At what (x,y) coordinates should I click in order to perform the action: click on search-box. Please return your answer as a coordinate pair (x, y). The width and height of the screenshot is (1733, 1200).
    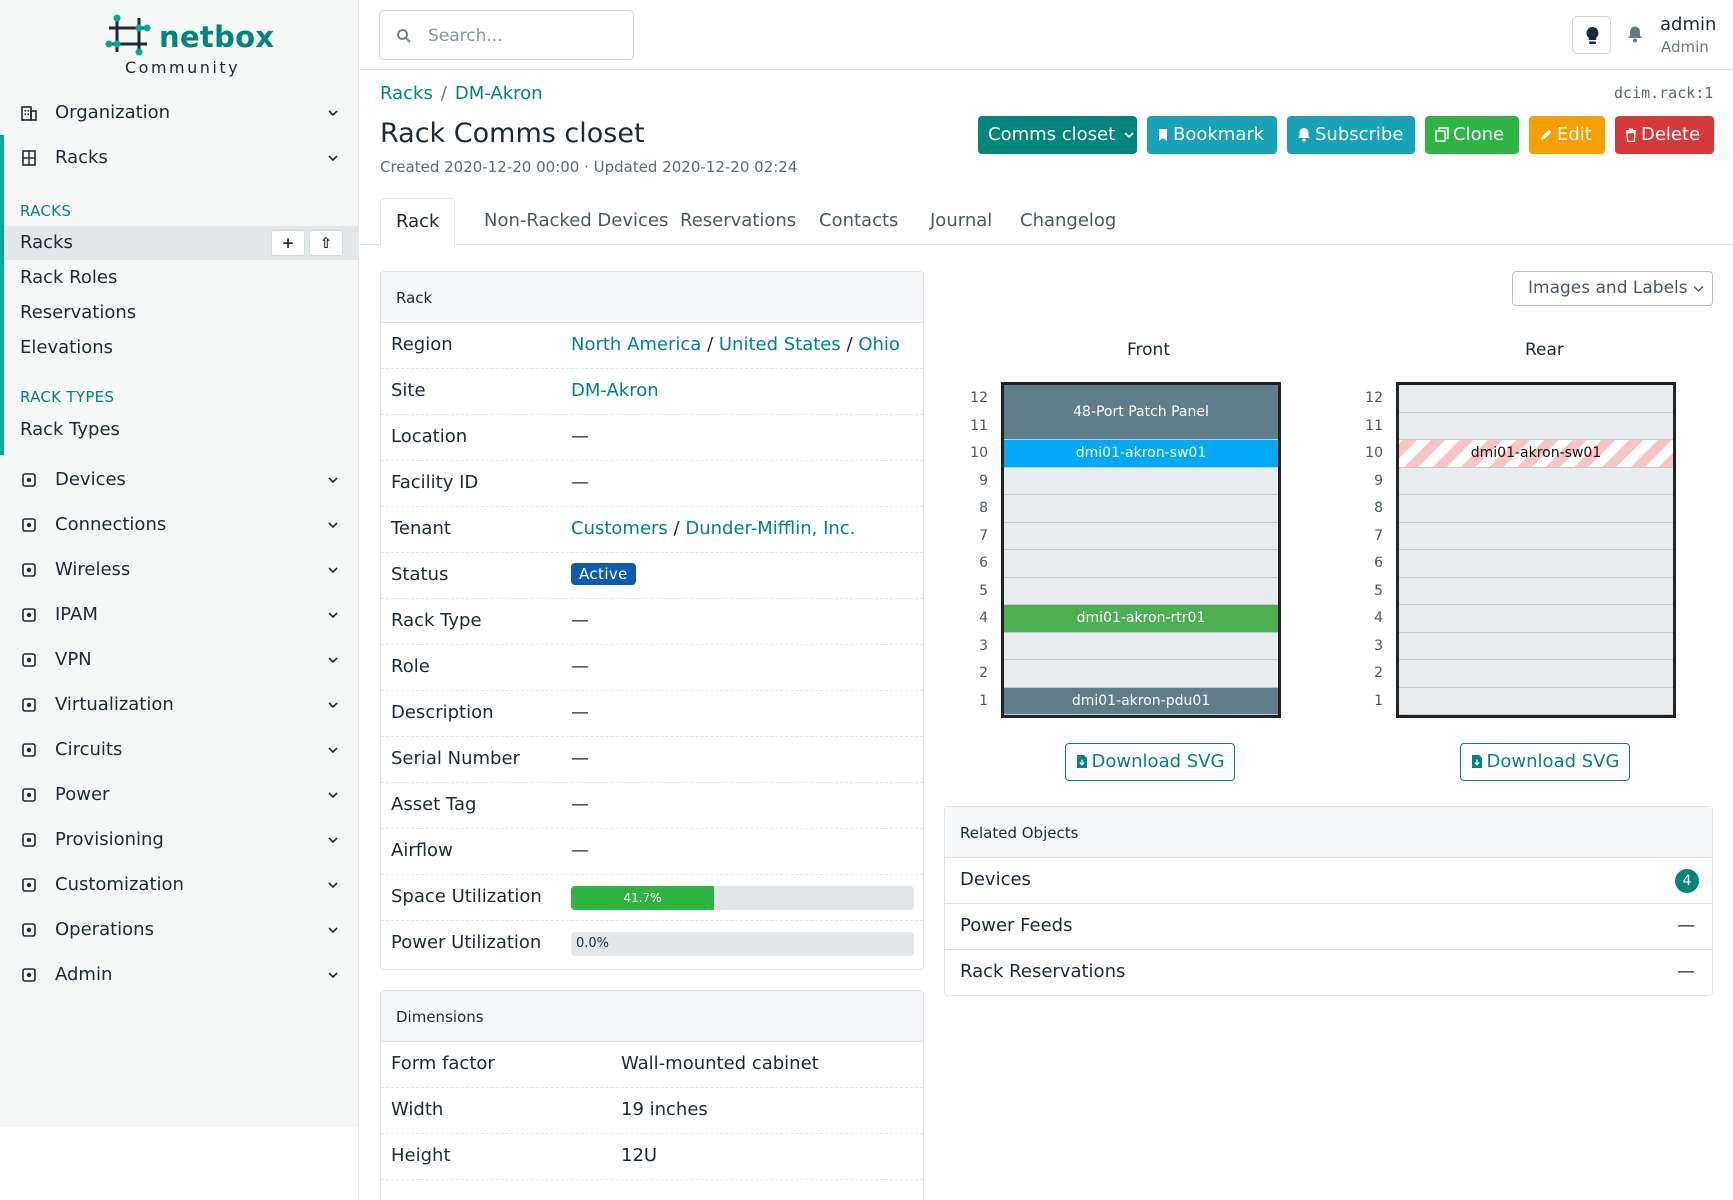
    Looking at the image, I should click on (506, 35).